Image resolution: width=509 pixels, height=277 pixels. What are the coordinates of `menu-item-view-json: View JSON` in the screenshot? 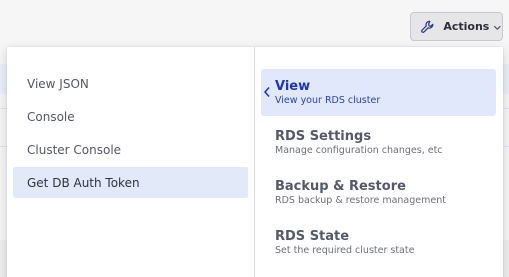 It's located at (130, 83).